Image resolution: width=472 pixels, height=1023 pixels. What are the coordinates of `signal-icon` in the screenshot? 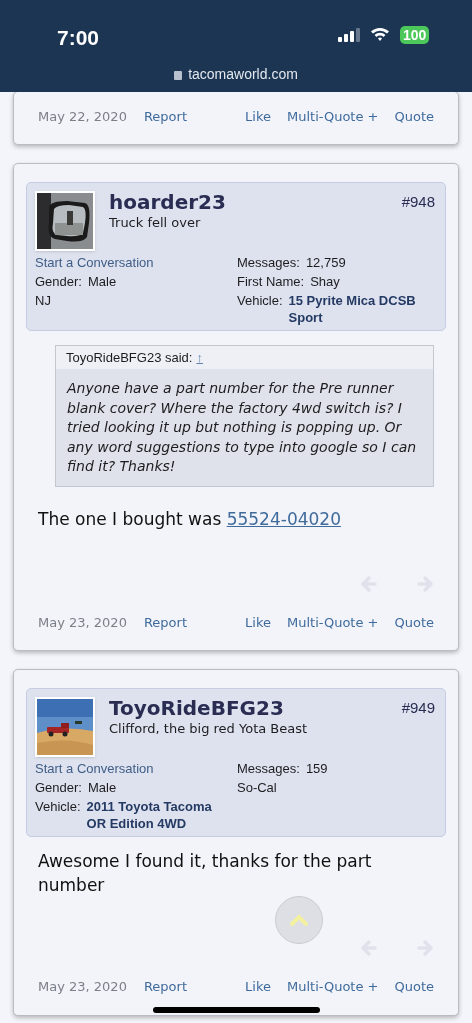 It's located at (349, 35).